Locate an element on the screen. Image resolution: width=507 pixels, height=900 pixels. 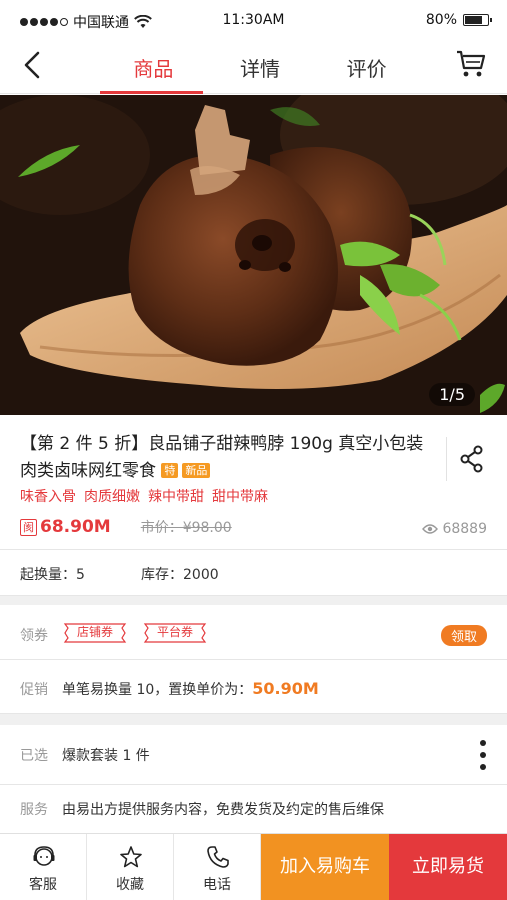
promotion-row: 促销 单笔易换量 10，置换单价为：50.90M is located at coordinates (253, 687).